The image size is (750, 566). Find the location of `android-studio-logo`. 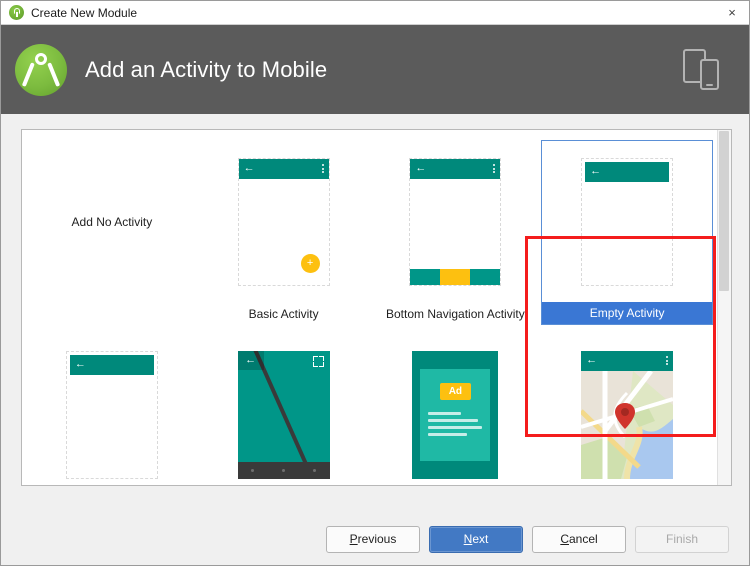

android-studio-logo is located at coordinates (41, 69).